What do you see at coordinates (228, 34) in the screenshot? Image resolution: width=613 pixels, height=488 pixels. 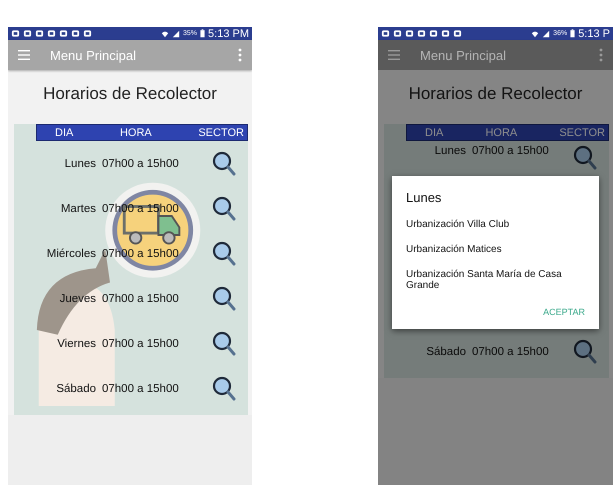 I see `clock-time: 5:13 PM` at bounding box center [228, 34].